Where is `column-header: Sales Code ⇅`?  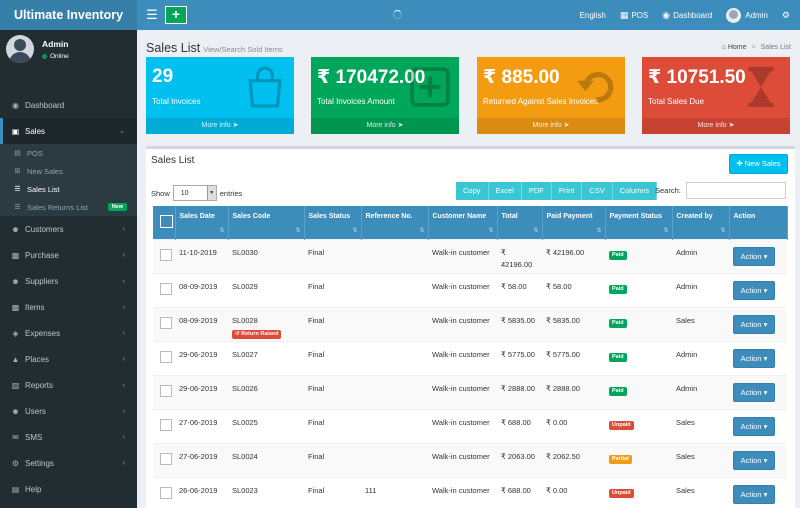
column-header: Sales Code ⇅ is located at coordinates (266, 222).